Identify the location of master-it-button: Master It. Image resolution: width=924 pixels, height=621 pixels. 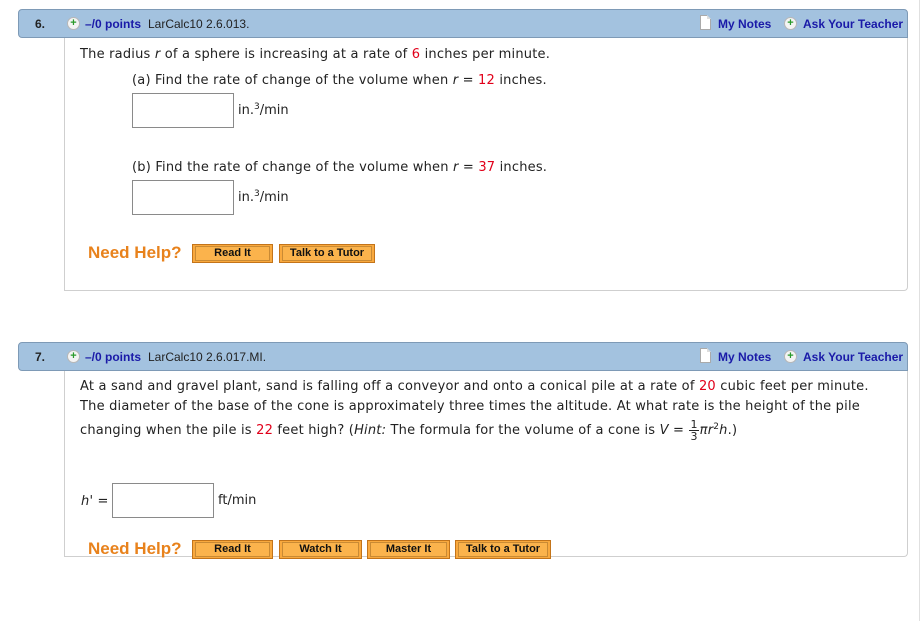
(408, 549).